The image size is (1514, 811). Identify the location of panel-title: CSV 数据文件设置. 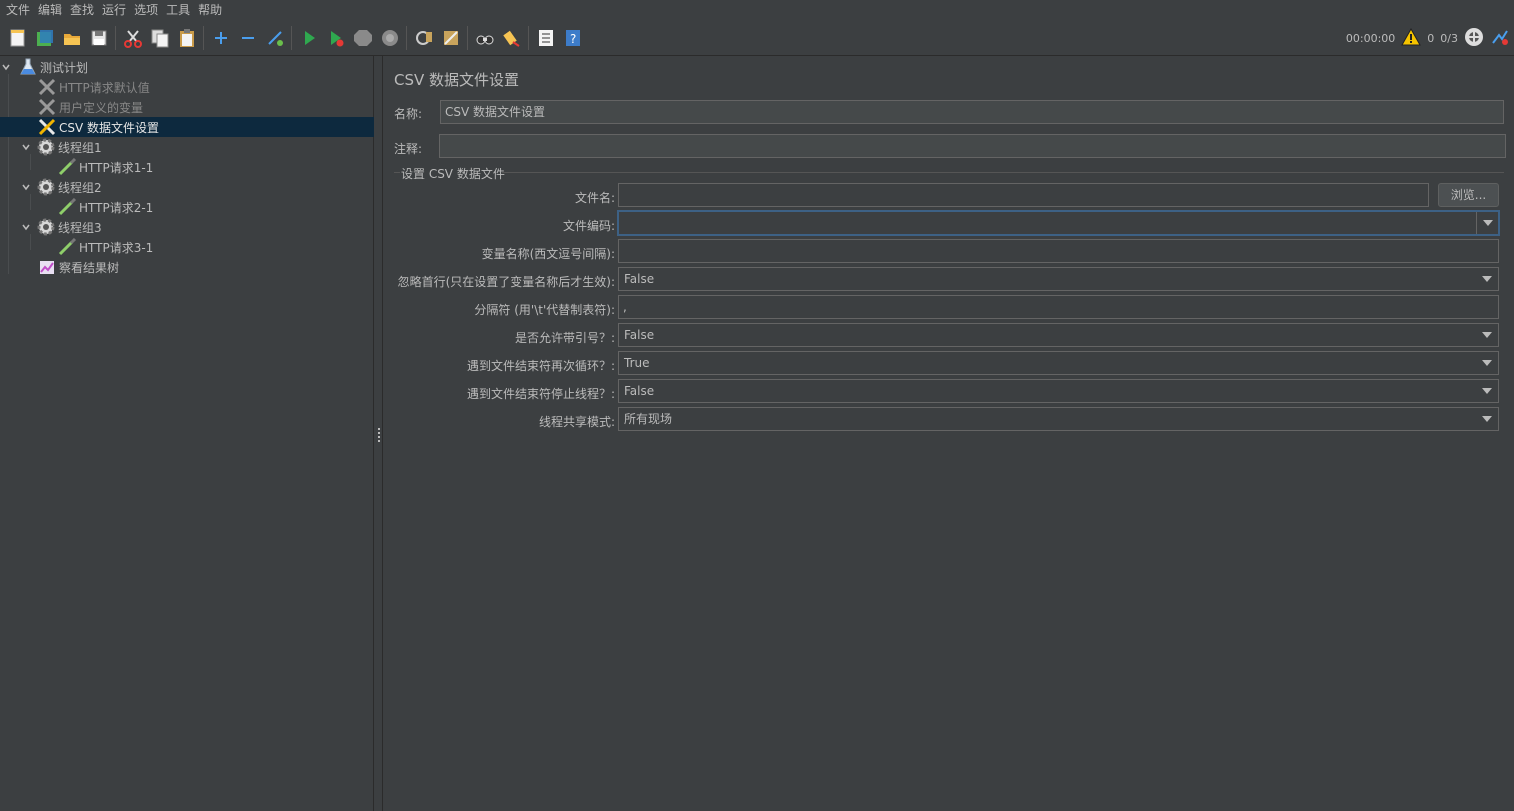
(457, 80).